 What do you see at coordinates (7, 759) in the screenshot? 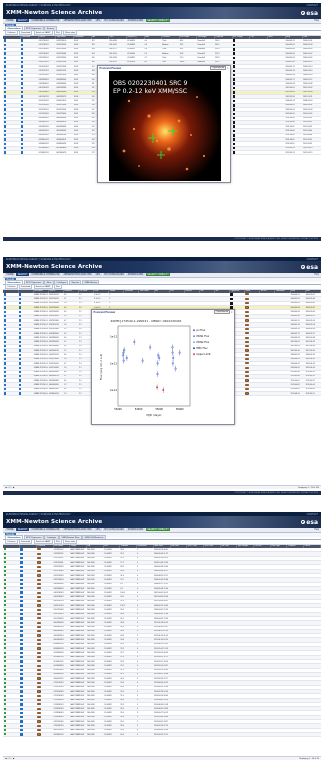
I see `pager-prev-icon: ◀ ◁` at bounding box center [7, 759].